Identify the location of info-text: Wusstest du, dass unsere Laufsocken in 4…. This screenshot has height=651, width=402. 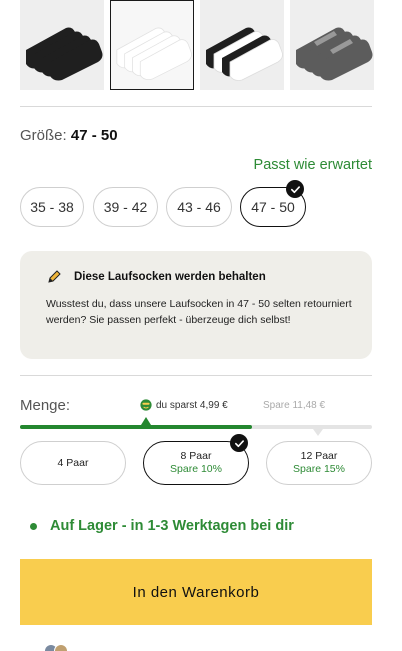
(199, 312).